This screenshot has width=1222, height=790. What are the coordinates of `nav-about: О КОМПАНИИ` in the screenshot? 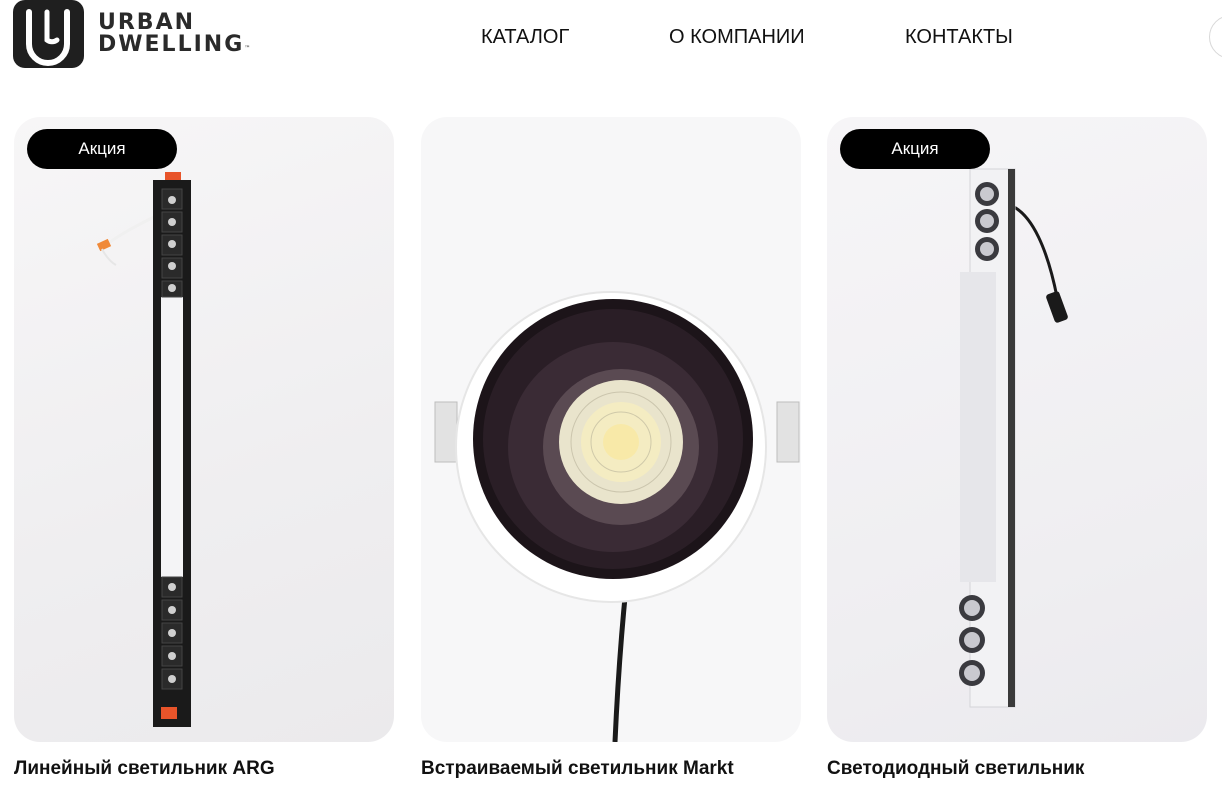 It's located at (737, 37).